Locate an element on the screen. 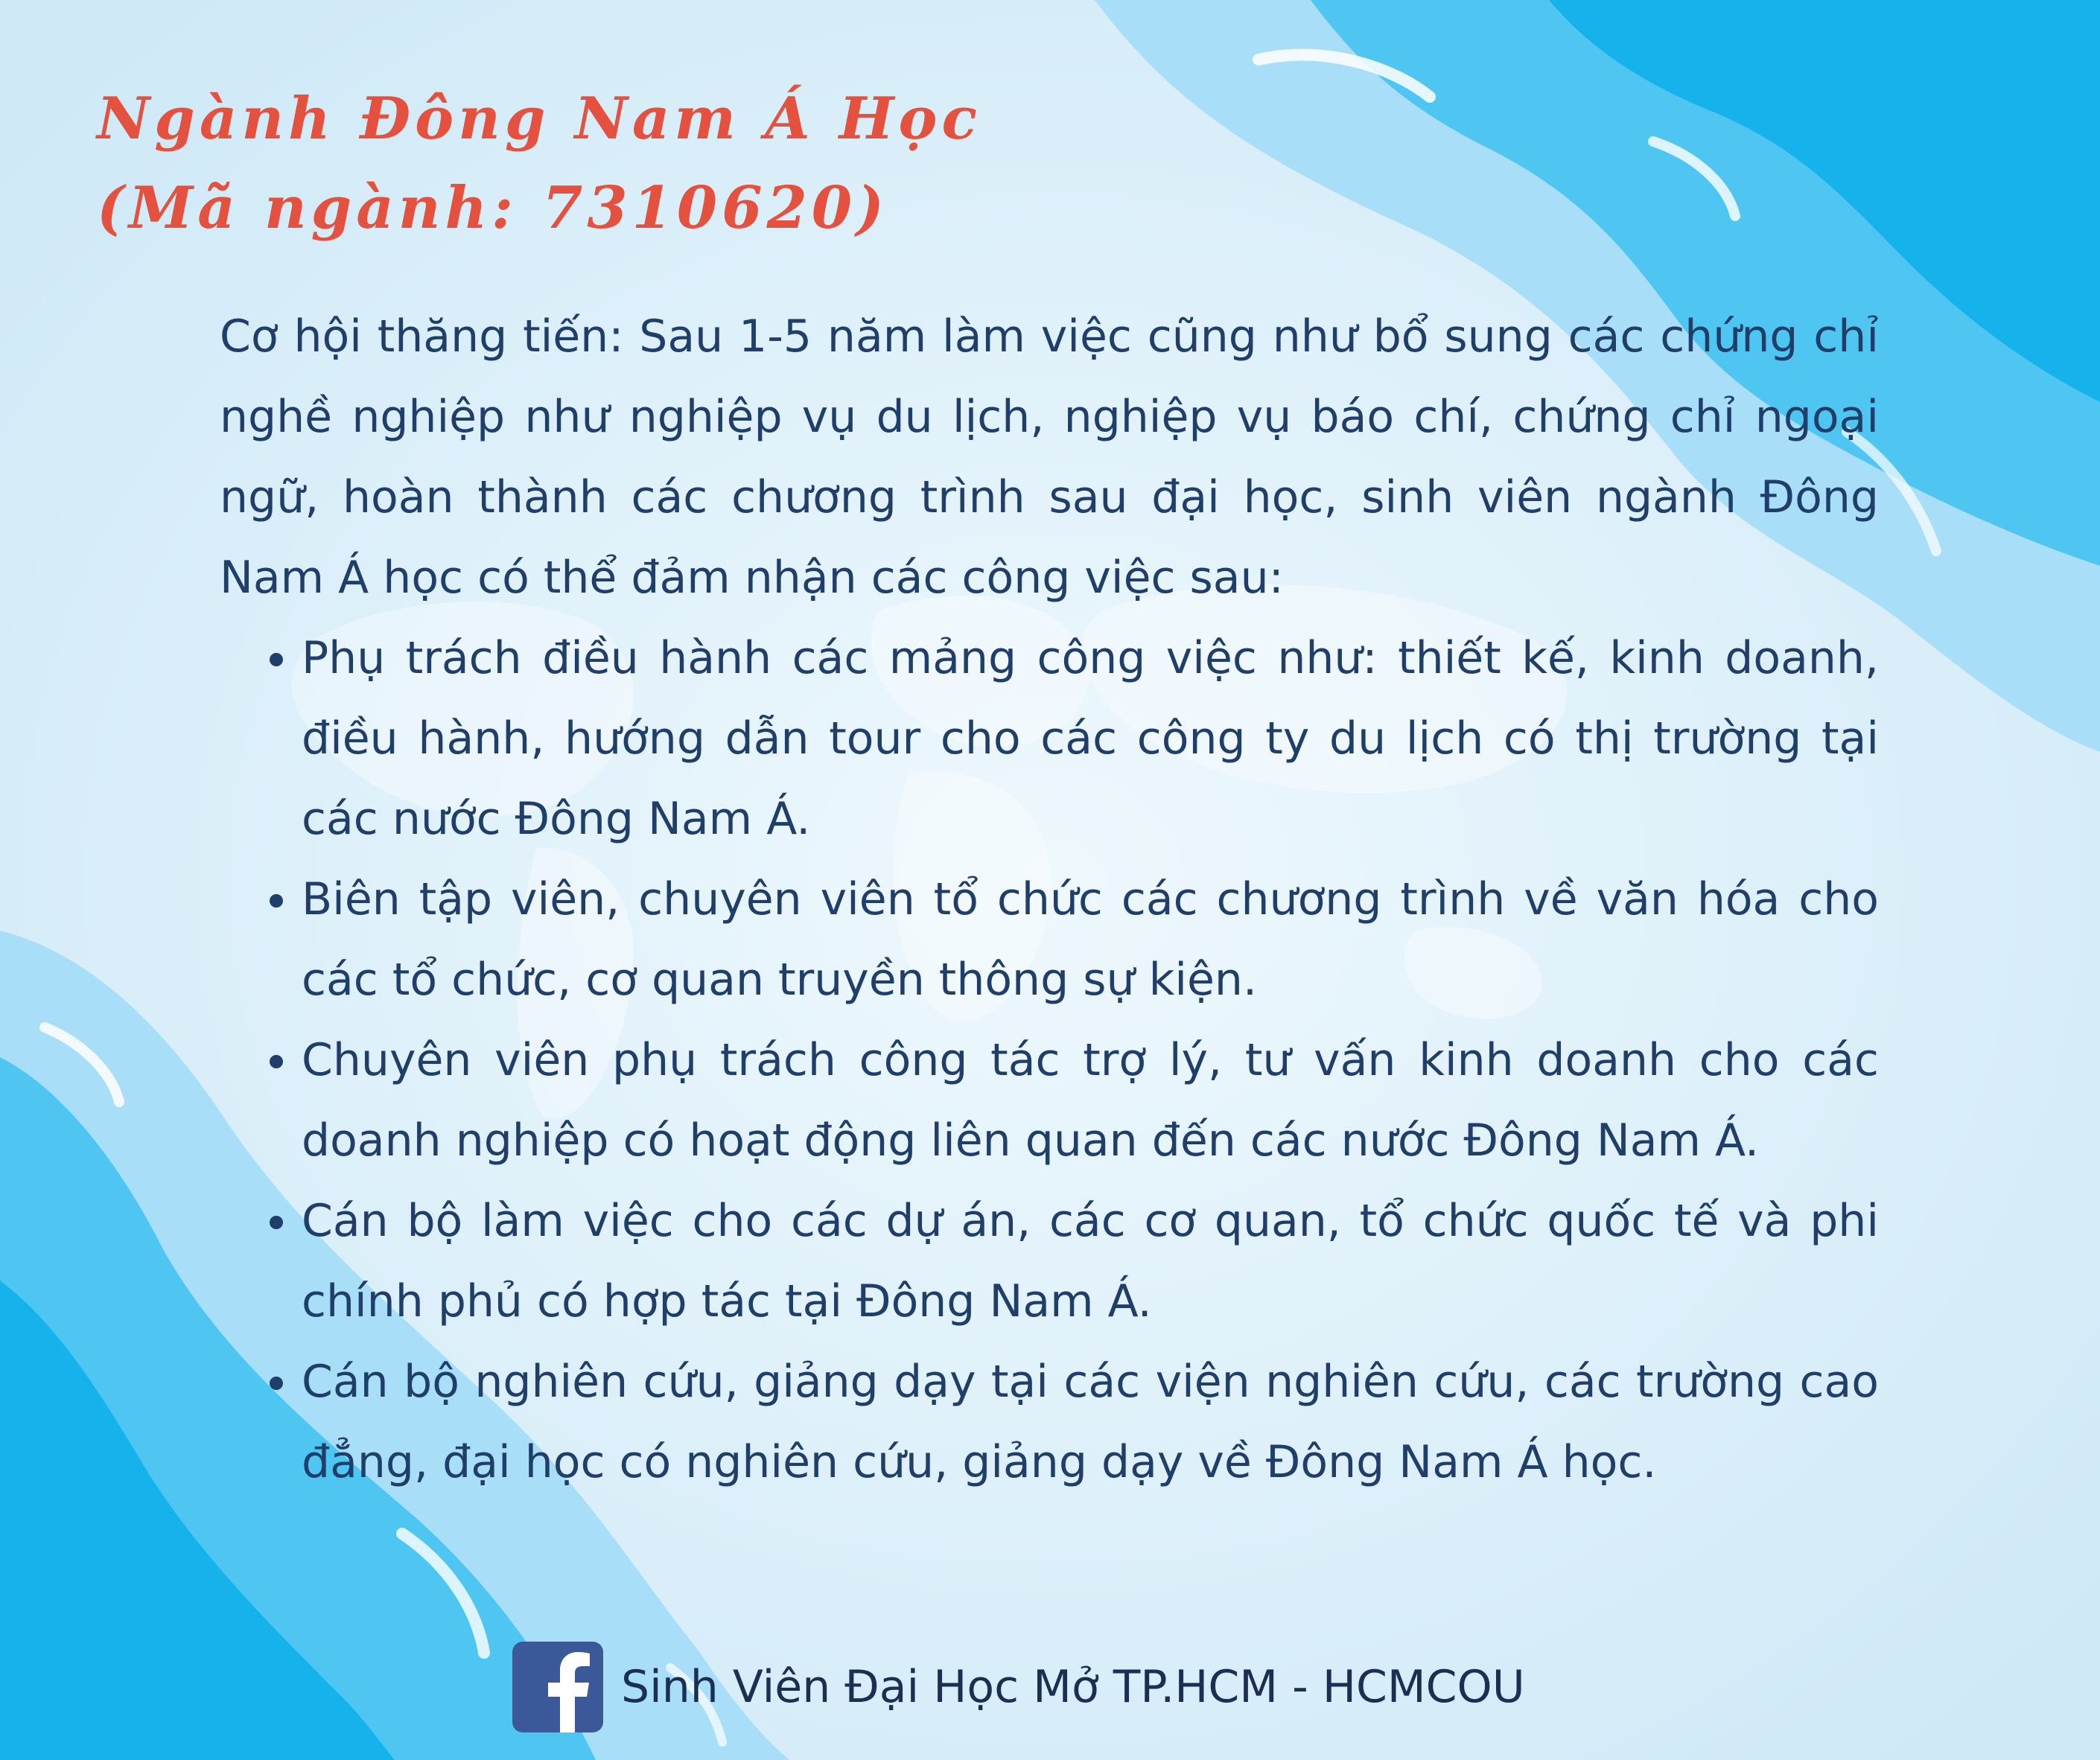 This screenshot has width=2100, height=1760. facebook-page-name: Sinh Viên Đại Học Mở TP.HCM - HCMCOU is located at coordinates (1073, 1687).